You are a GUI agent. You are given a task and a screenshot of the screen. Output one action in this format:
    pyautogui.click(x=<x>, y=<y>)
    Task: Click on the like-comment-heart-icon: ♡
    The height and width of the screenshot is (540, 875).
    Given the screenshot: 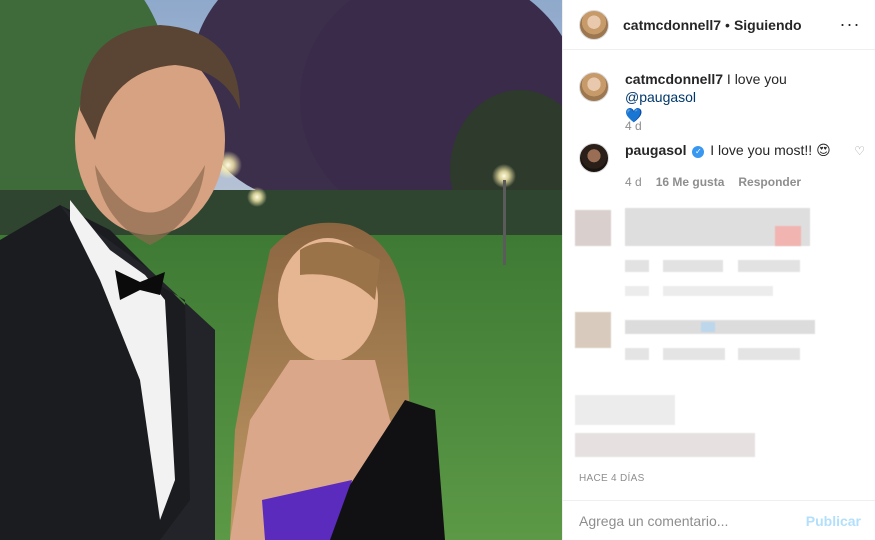 What is the action you would take?
    pyautogui.click(x=859, y=151)
    